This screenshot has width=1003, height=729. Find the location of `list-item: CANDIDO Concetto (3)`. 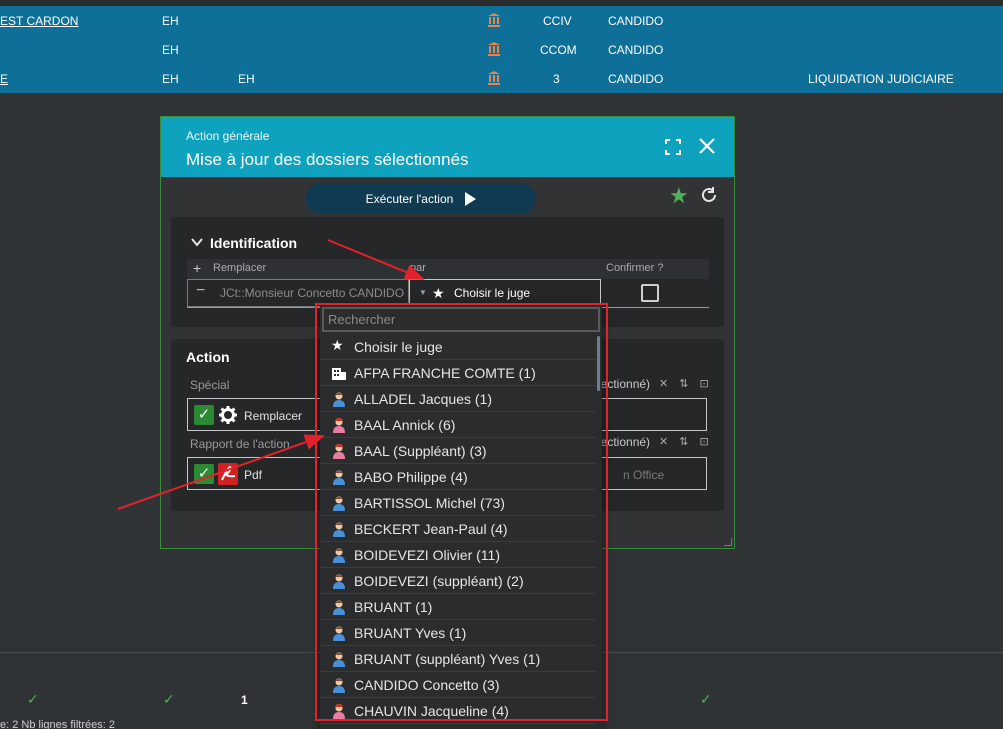

list-item: CANDIDO Concetto (3) is located at coordinates (458, 685).